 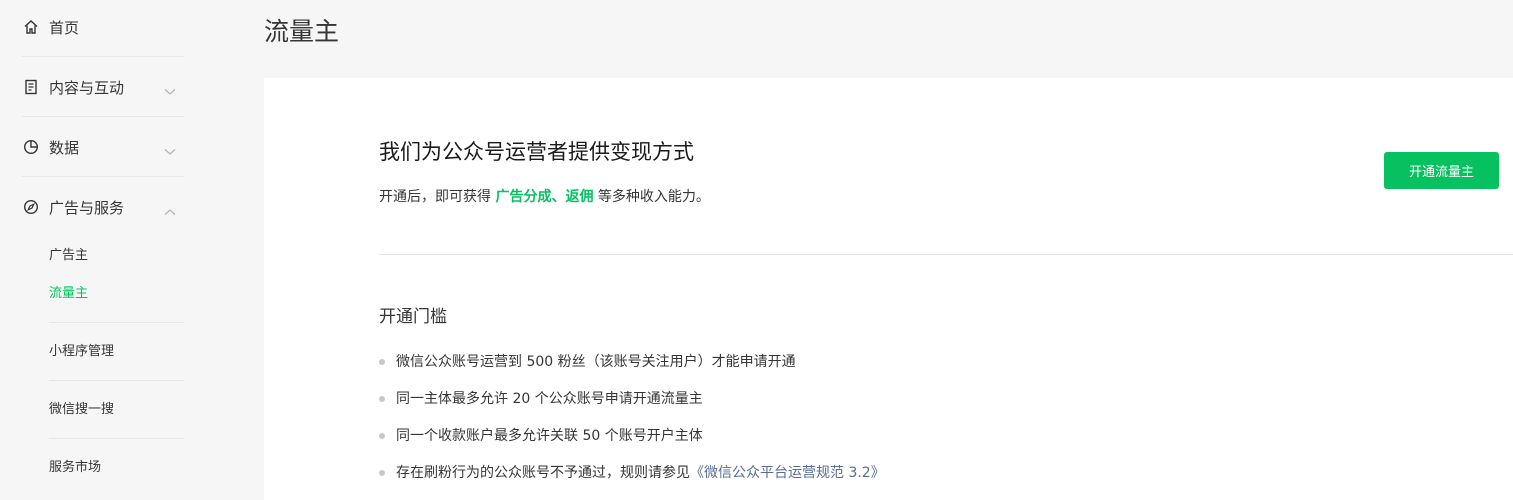 I want to click on sidebar-item-label: 广告与服务, so click(x=87, y=207).